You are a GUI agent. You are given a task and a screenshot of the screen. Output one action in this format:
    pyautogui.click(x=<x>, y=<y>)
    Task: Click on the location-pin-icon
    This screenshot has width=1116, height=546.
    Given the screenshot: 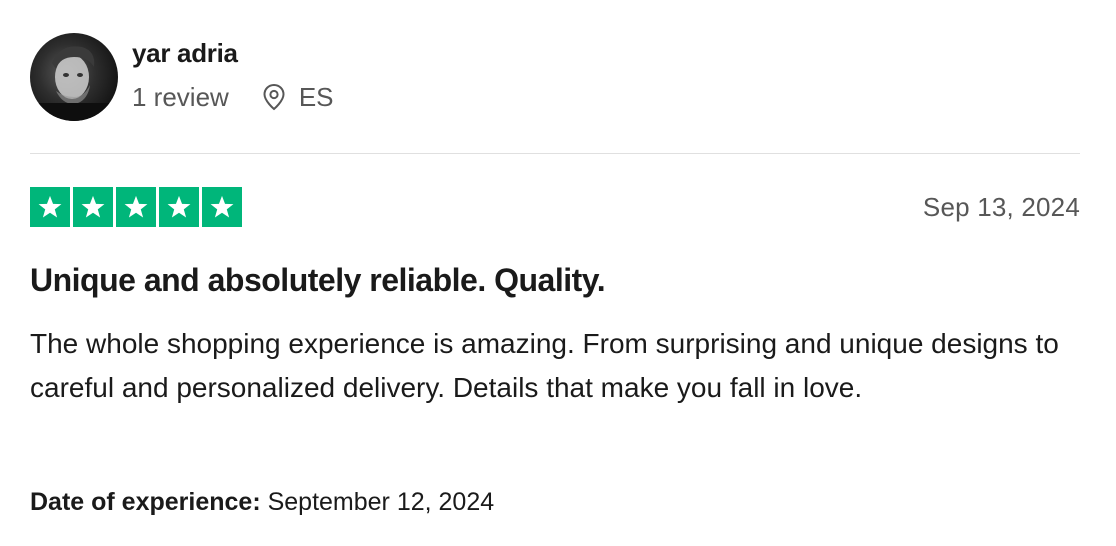 What is the action you would take?
    pyautogui.click(x=274, y=97)
    